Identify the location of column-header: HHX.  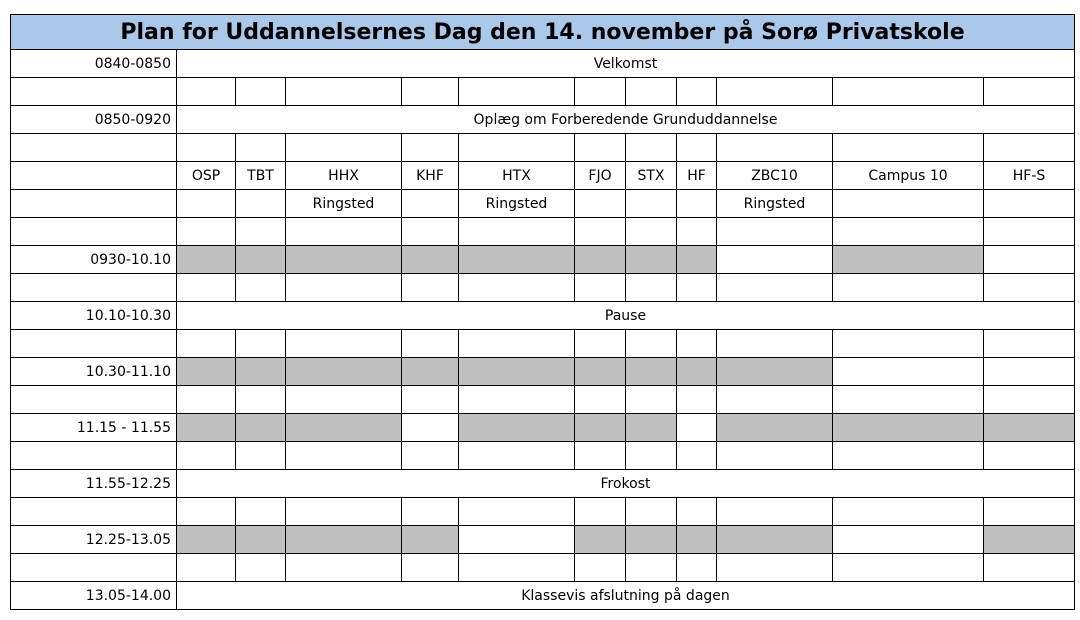
(343, 175).